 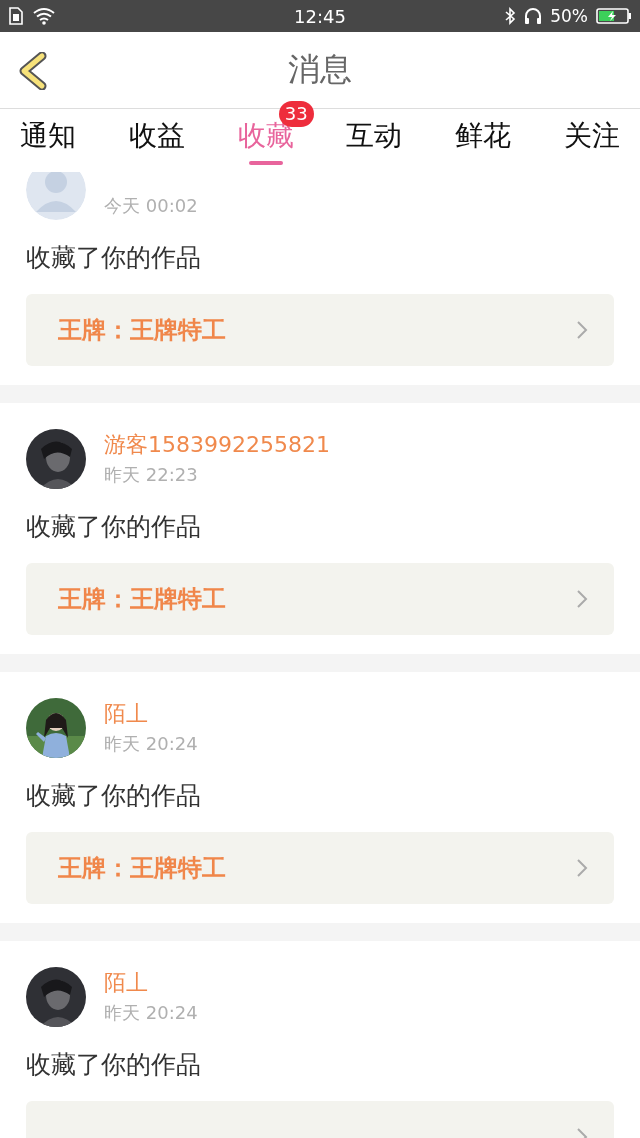 I want to click on tab: 收益, so click(x=156, y=140).